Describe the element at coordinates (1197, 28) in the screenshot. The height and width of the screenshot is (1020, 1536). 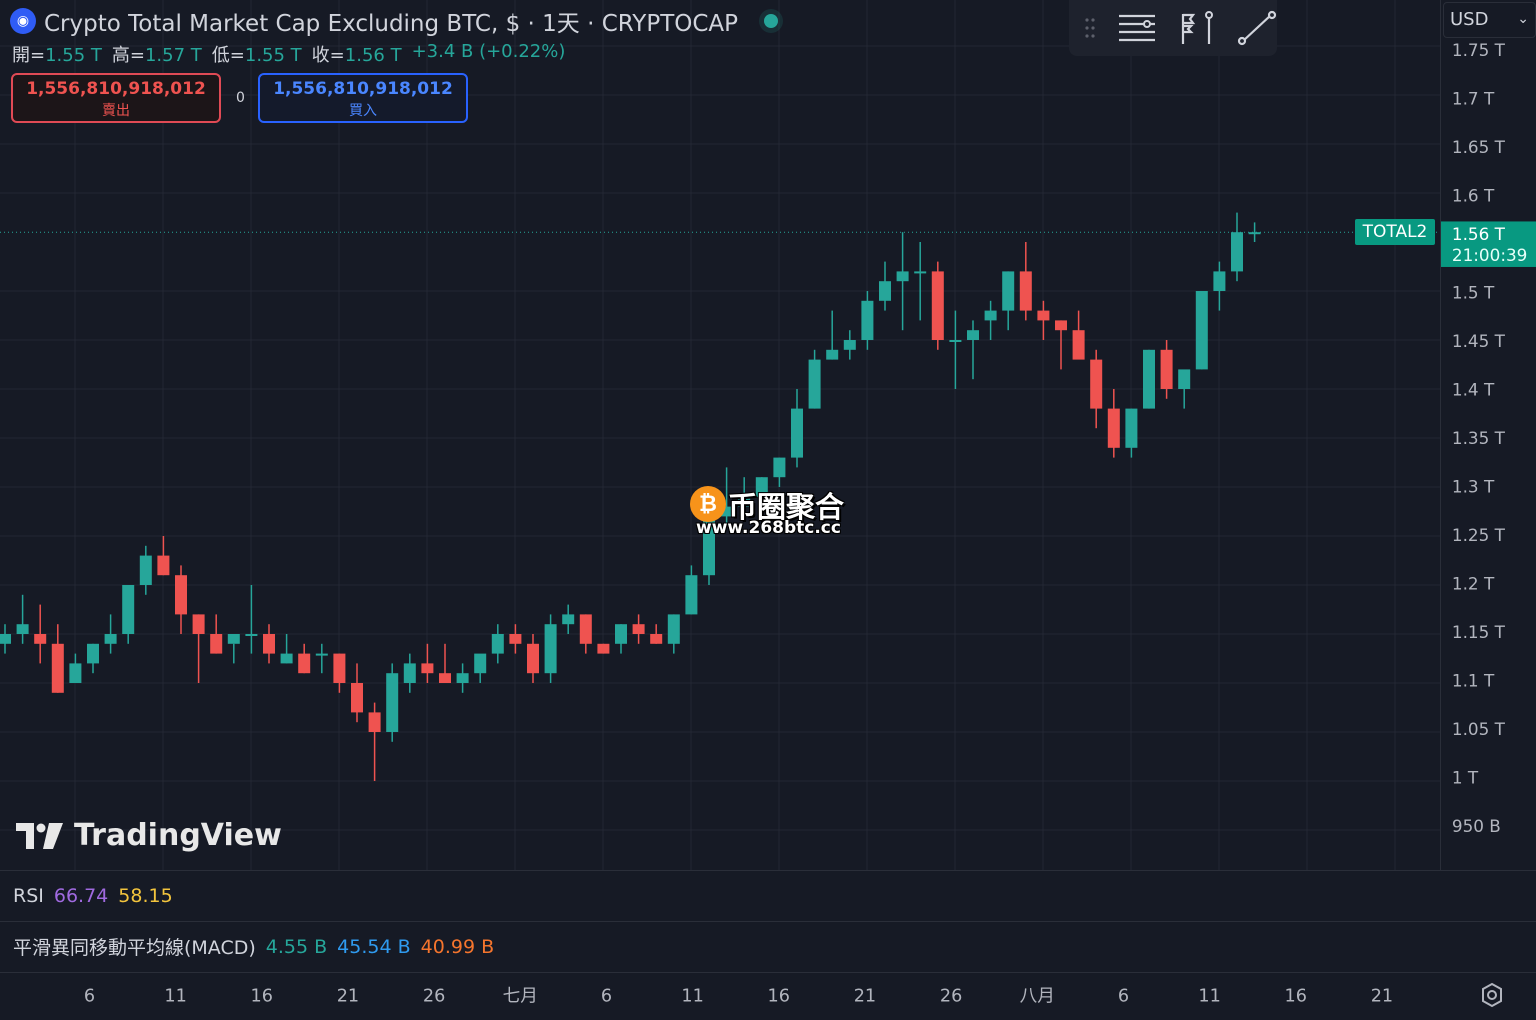
I see `flag-pole-icon` at that location.